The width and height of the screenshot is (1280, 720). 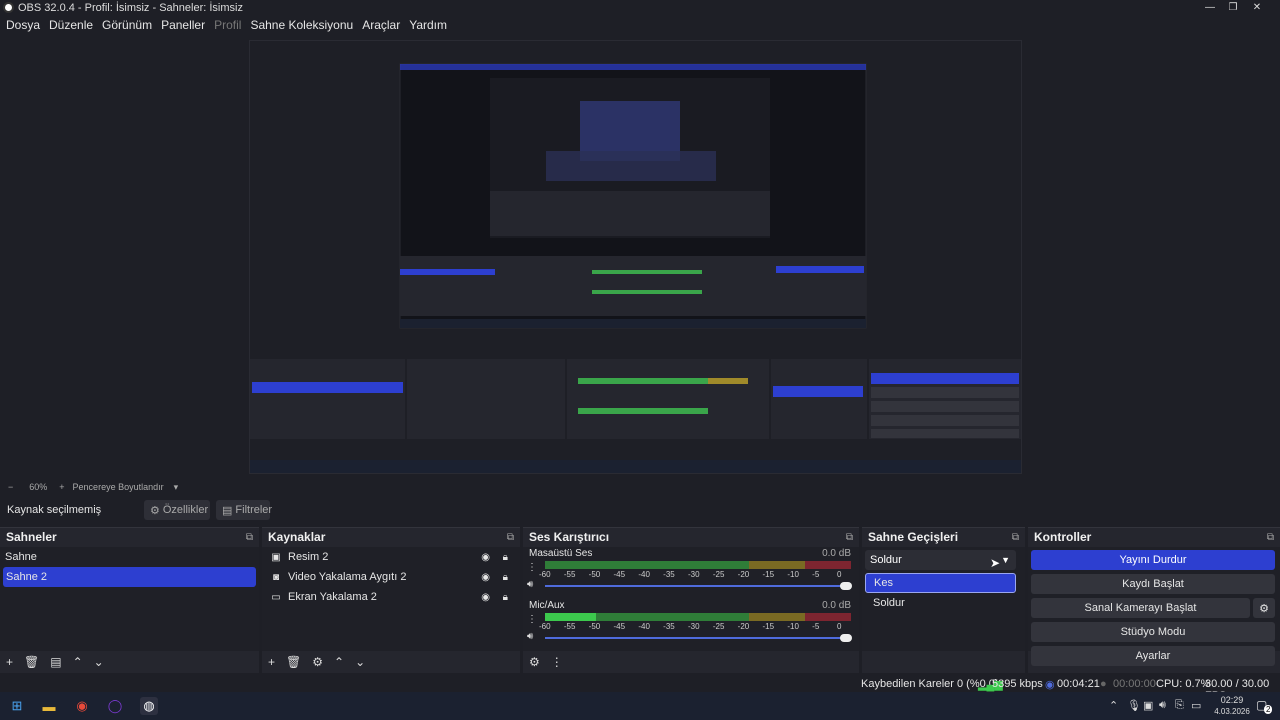 What do you see at coordinates (1179, 705) in the screenshot?
I see `usb-icon: ⎘` at bounding box center [1179, 705].